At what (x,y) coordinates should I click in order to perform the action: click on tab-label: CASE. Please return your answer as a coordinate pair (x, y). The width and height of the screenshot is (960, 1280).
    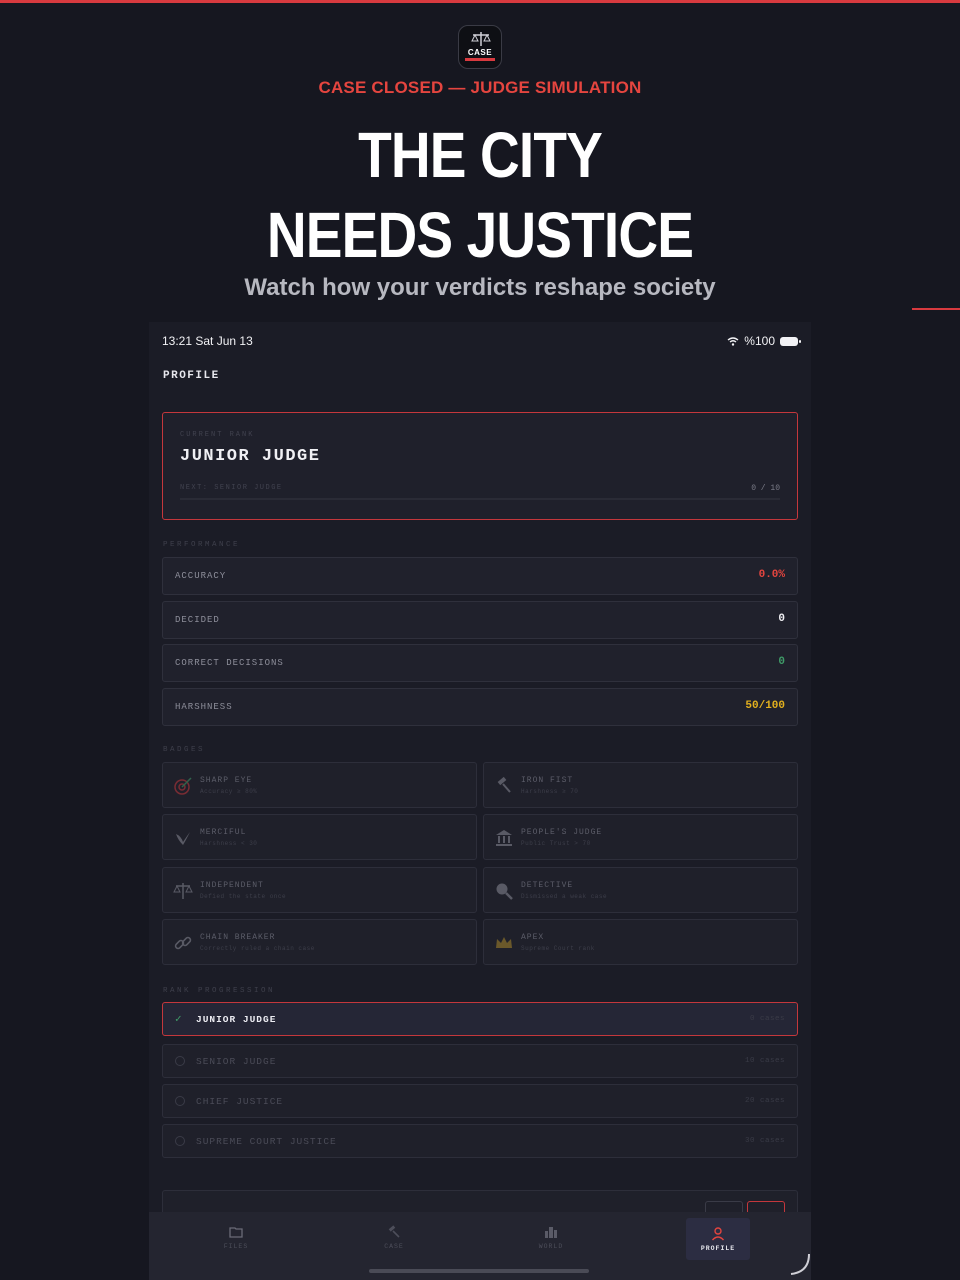
    Looking at the image, I should click on (394, 1246).